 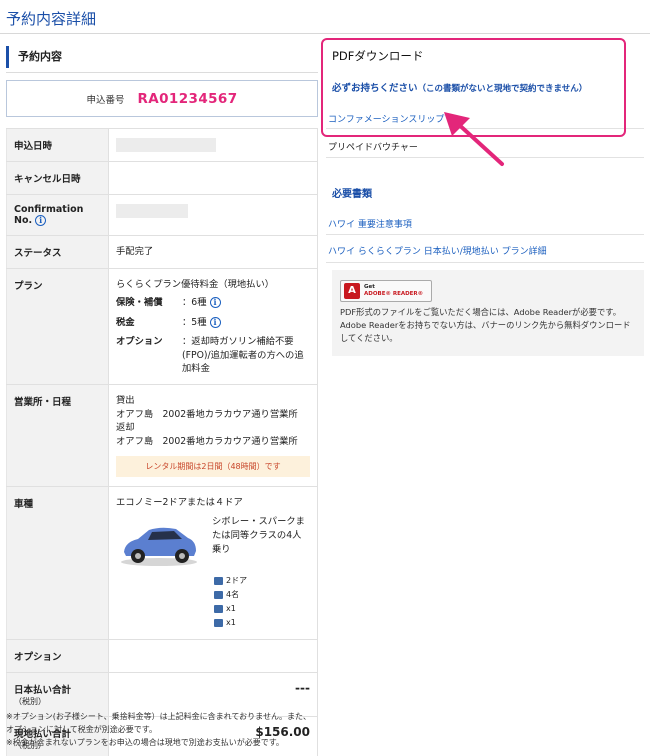 What do you see at coordinates (145, 742) in the screenshot?
I see `footnote-tax: ※税金が含まれないプランをお申込の場合は現地で別途お支払いが必要です。` at bounding box center [145, 742].